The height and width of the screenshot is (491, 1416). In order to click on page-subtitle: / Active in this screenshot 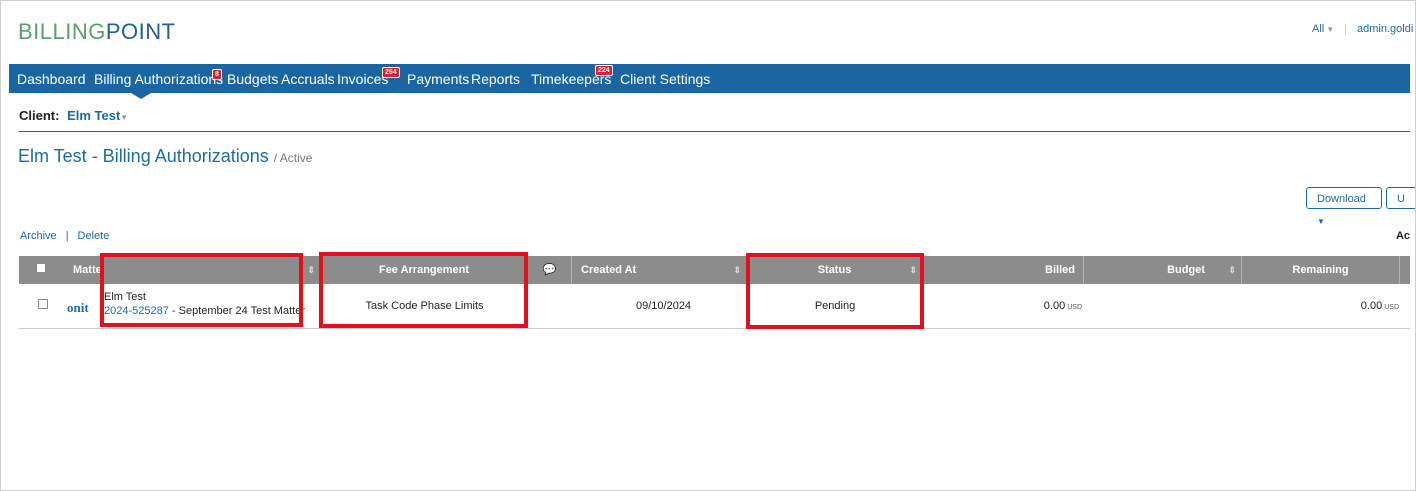, I will do `click(293, 158)`.